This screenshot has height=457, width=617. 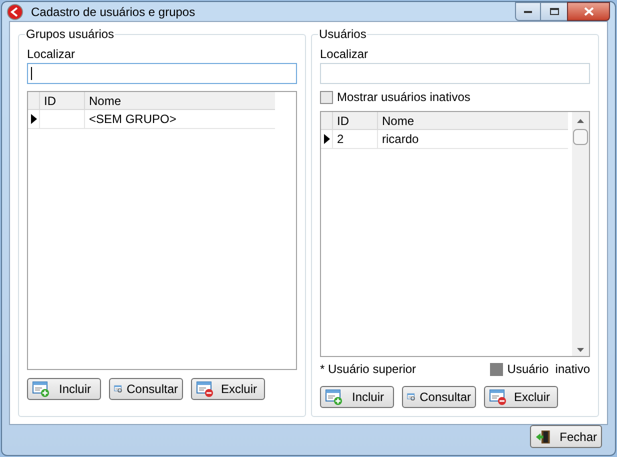 I want to click on scrollbar, so click(x=580, y=234).